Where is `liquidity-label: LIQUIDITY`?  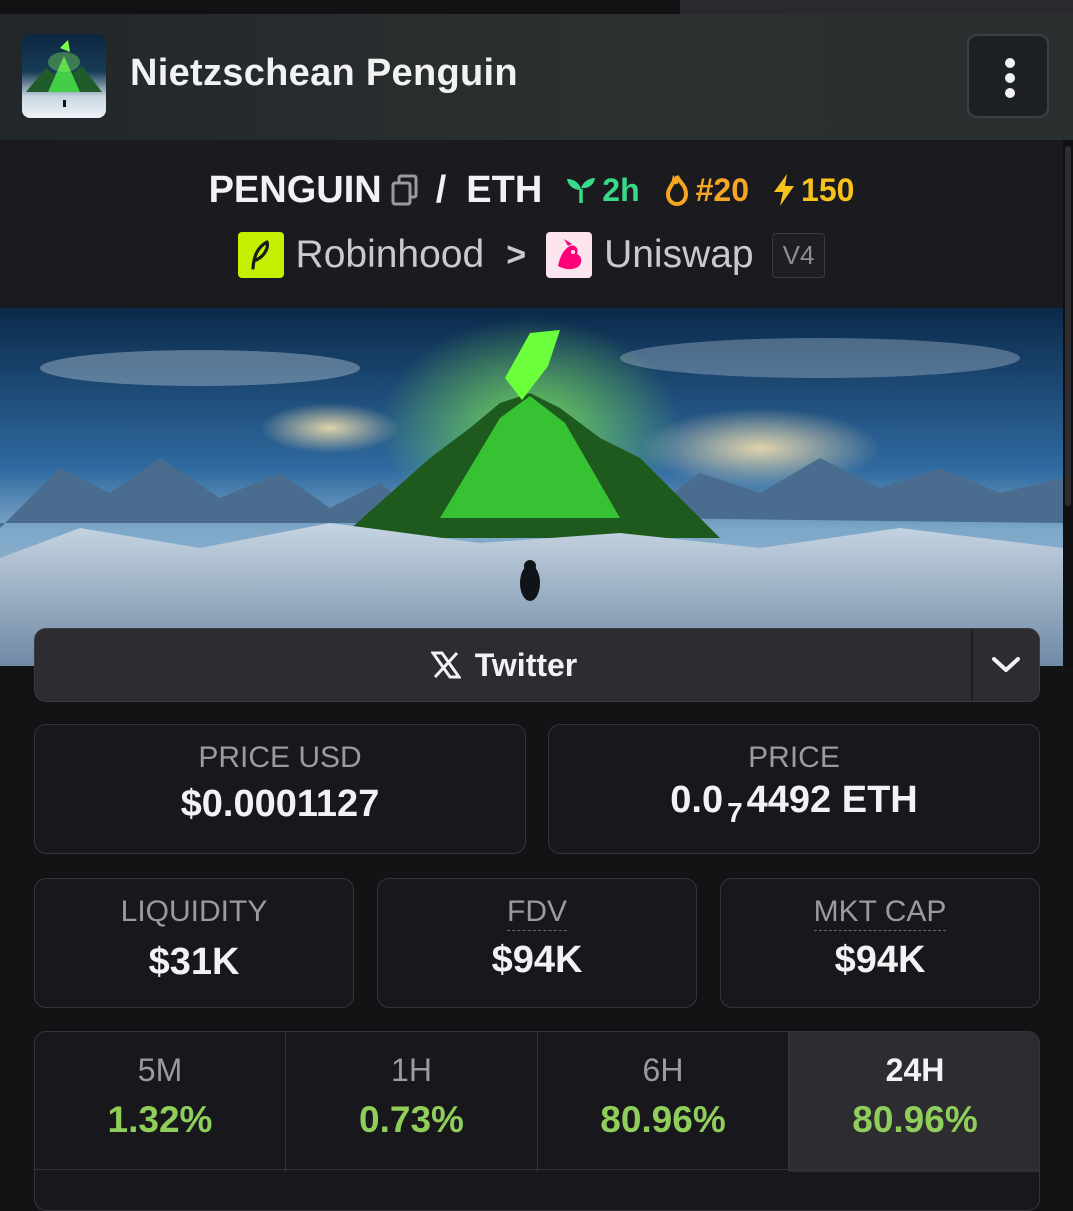
liquidity-label: LIQUIDITY is located at coordinates (194, 911).